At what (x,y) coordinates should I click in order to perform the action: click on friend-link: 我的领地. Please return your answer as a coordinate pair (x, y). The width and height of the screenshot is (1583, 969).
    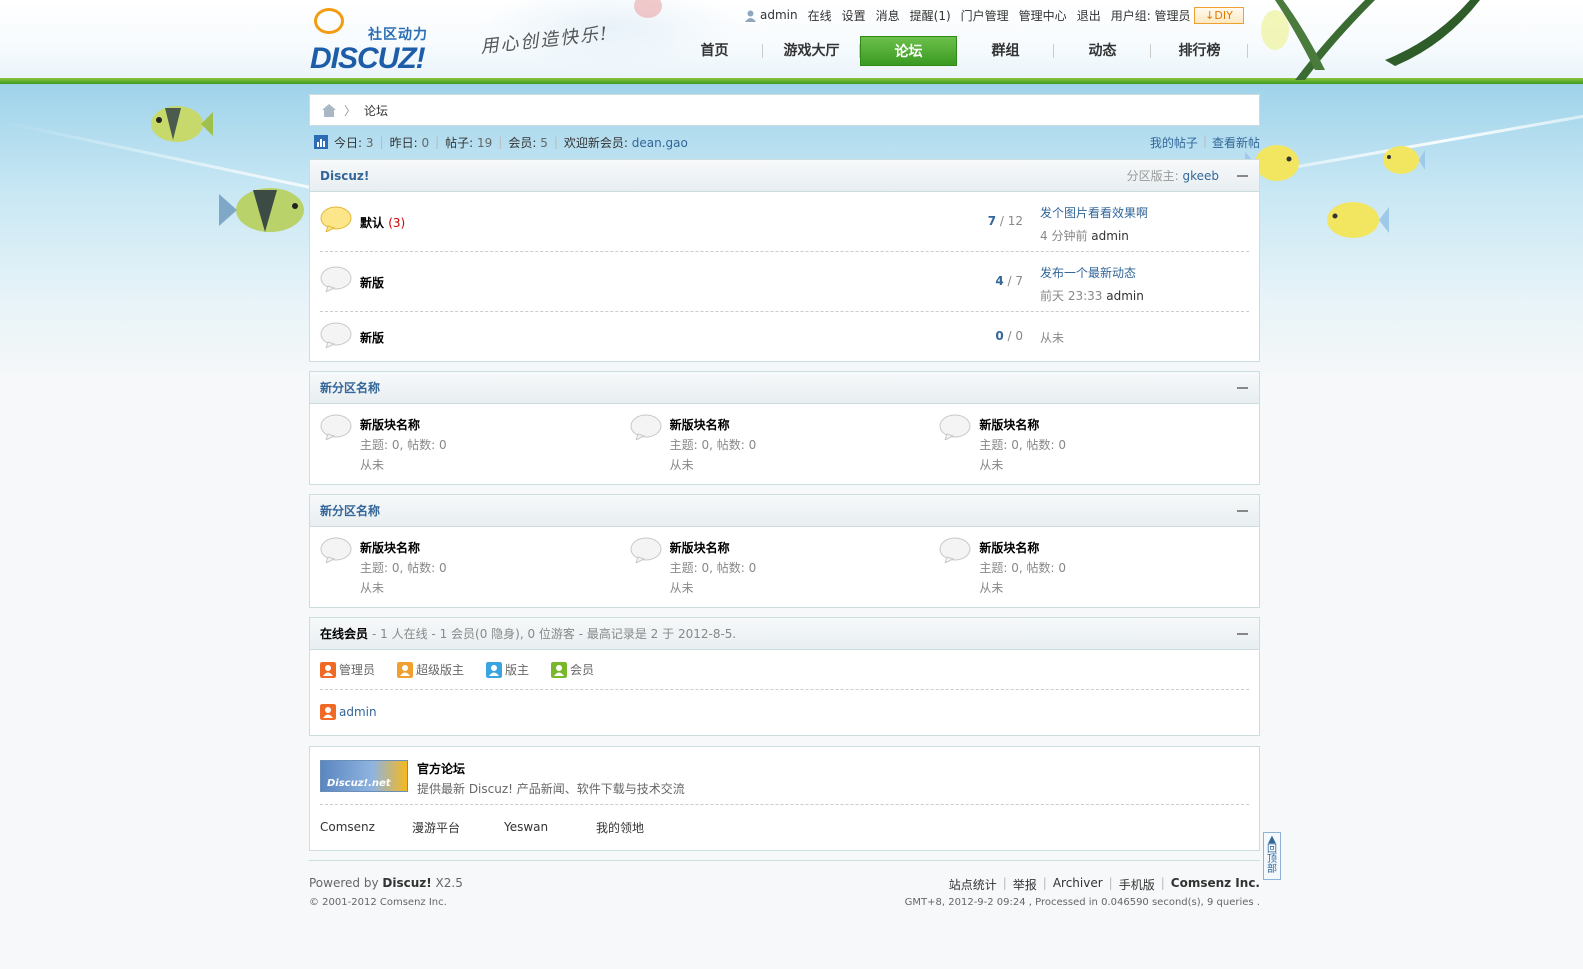
    Looking at the image, I should click on (642, 827).